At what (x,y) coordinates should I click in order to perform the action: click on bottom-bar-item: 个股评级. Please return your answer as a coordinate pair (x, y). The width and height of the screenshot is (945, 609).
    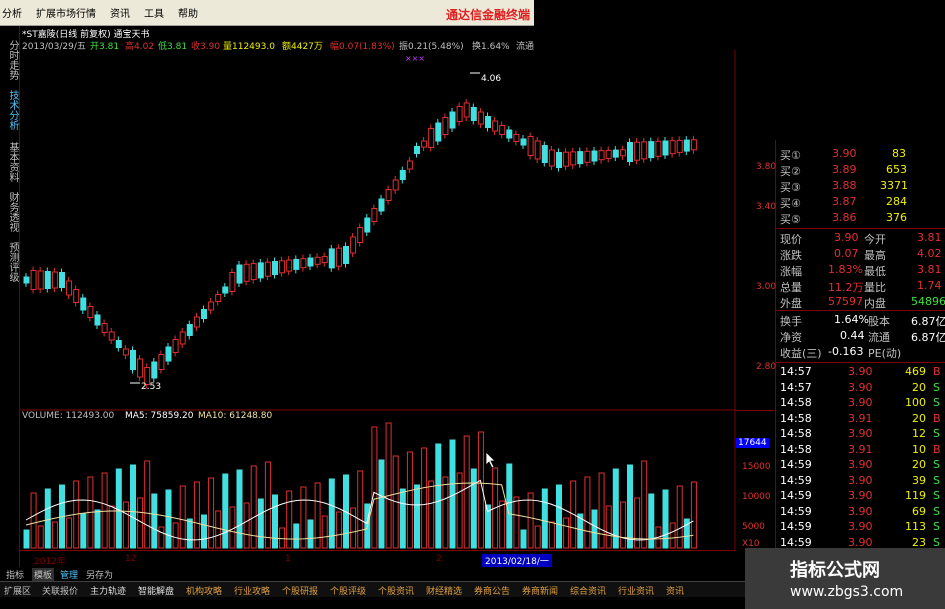
    Looking at the image, I should click on (348, 590).